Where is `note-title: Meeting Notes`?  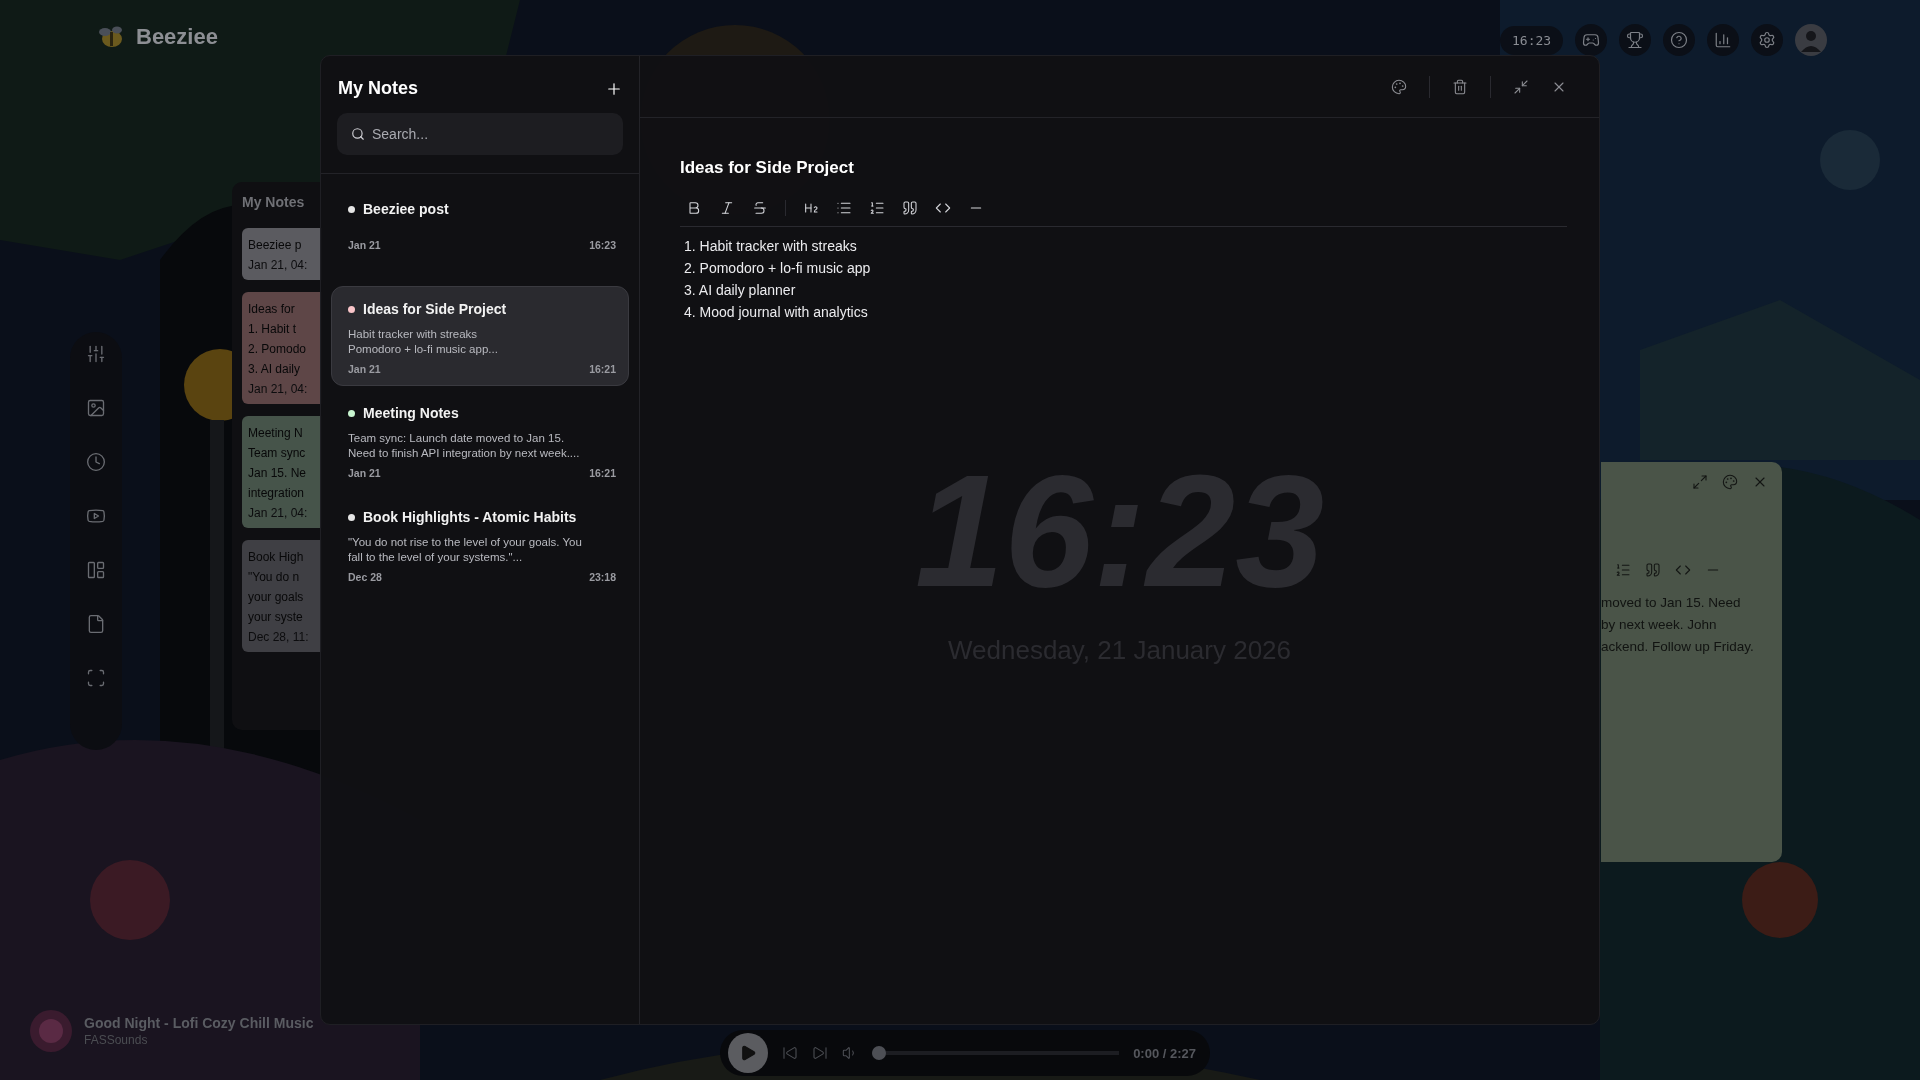
note-title: Meeting Notes is located at coordinates (411, 413).